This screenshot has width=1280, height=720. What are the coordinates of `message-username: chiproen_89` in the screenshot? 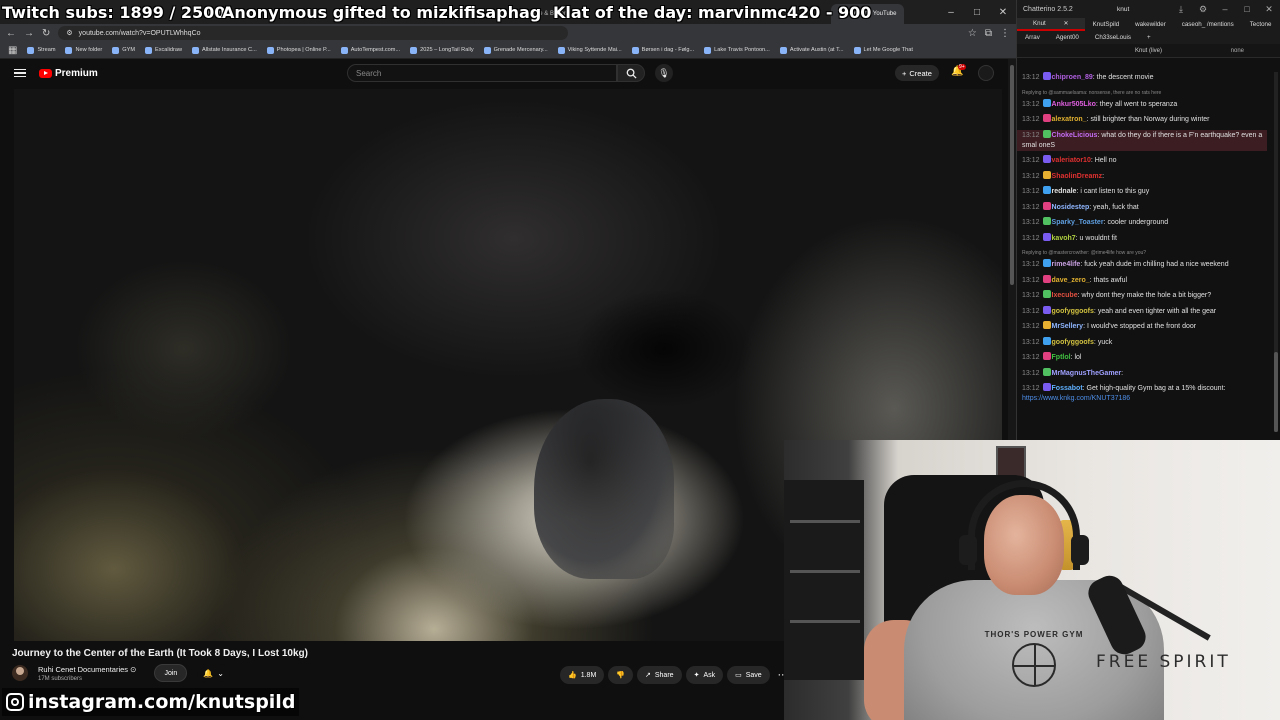 It's located at (1072, 77).